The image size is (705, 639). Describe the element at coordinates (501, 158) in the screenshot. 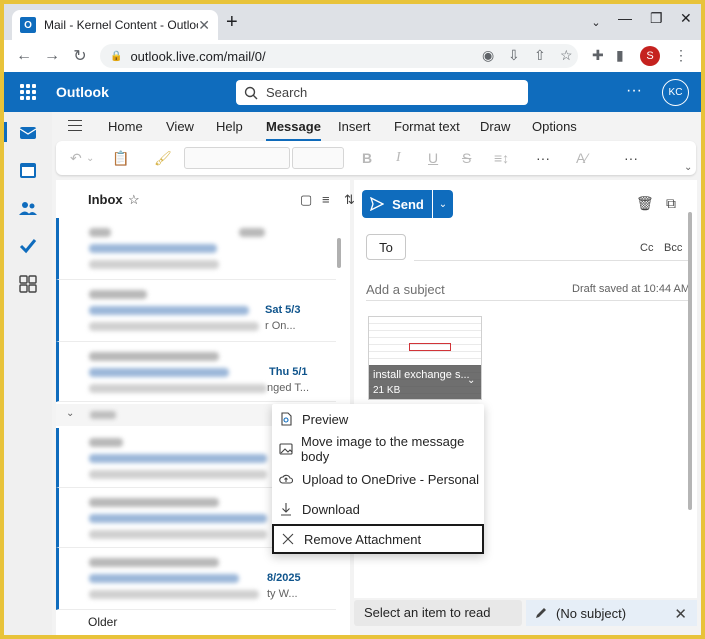

I see `line-spacing-icon: ≡↕` at that location.